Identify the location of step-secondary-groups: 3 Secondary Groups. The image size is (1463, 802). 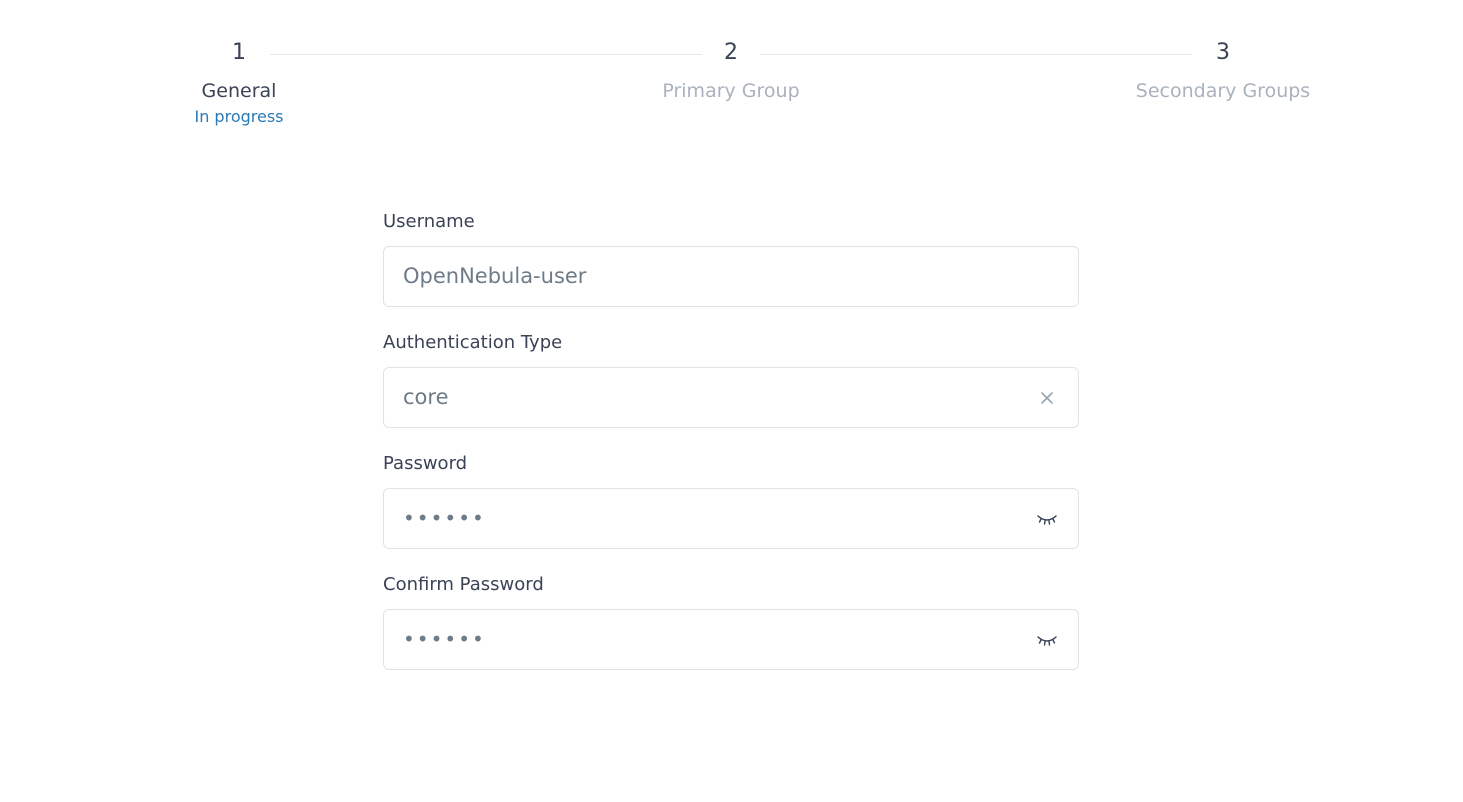
(1223, 71).